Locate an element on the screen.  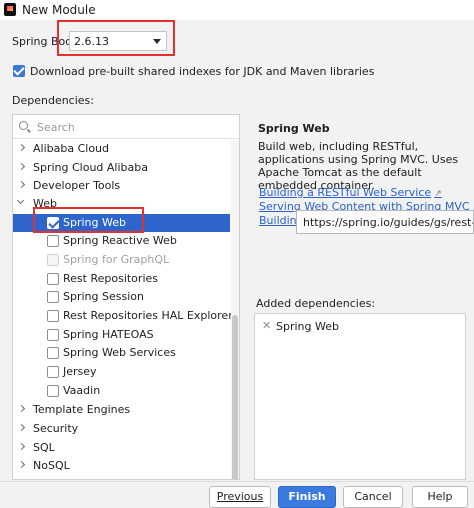
tree-group-security: Security is located at coordinates (121, 429).